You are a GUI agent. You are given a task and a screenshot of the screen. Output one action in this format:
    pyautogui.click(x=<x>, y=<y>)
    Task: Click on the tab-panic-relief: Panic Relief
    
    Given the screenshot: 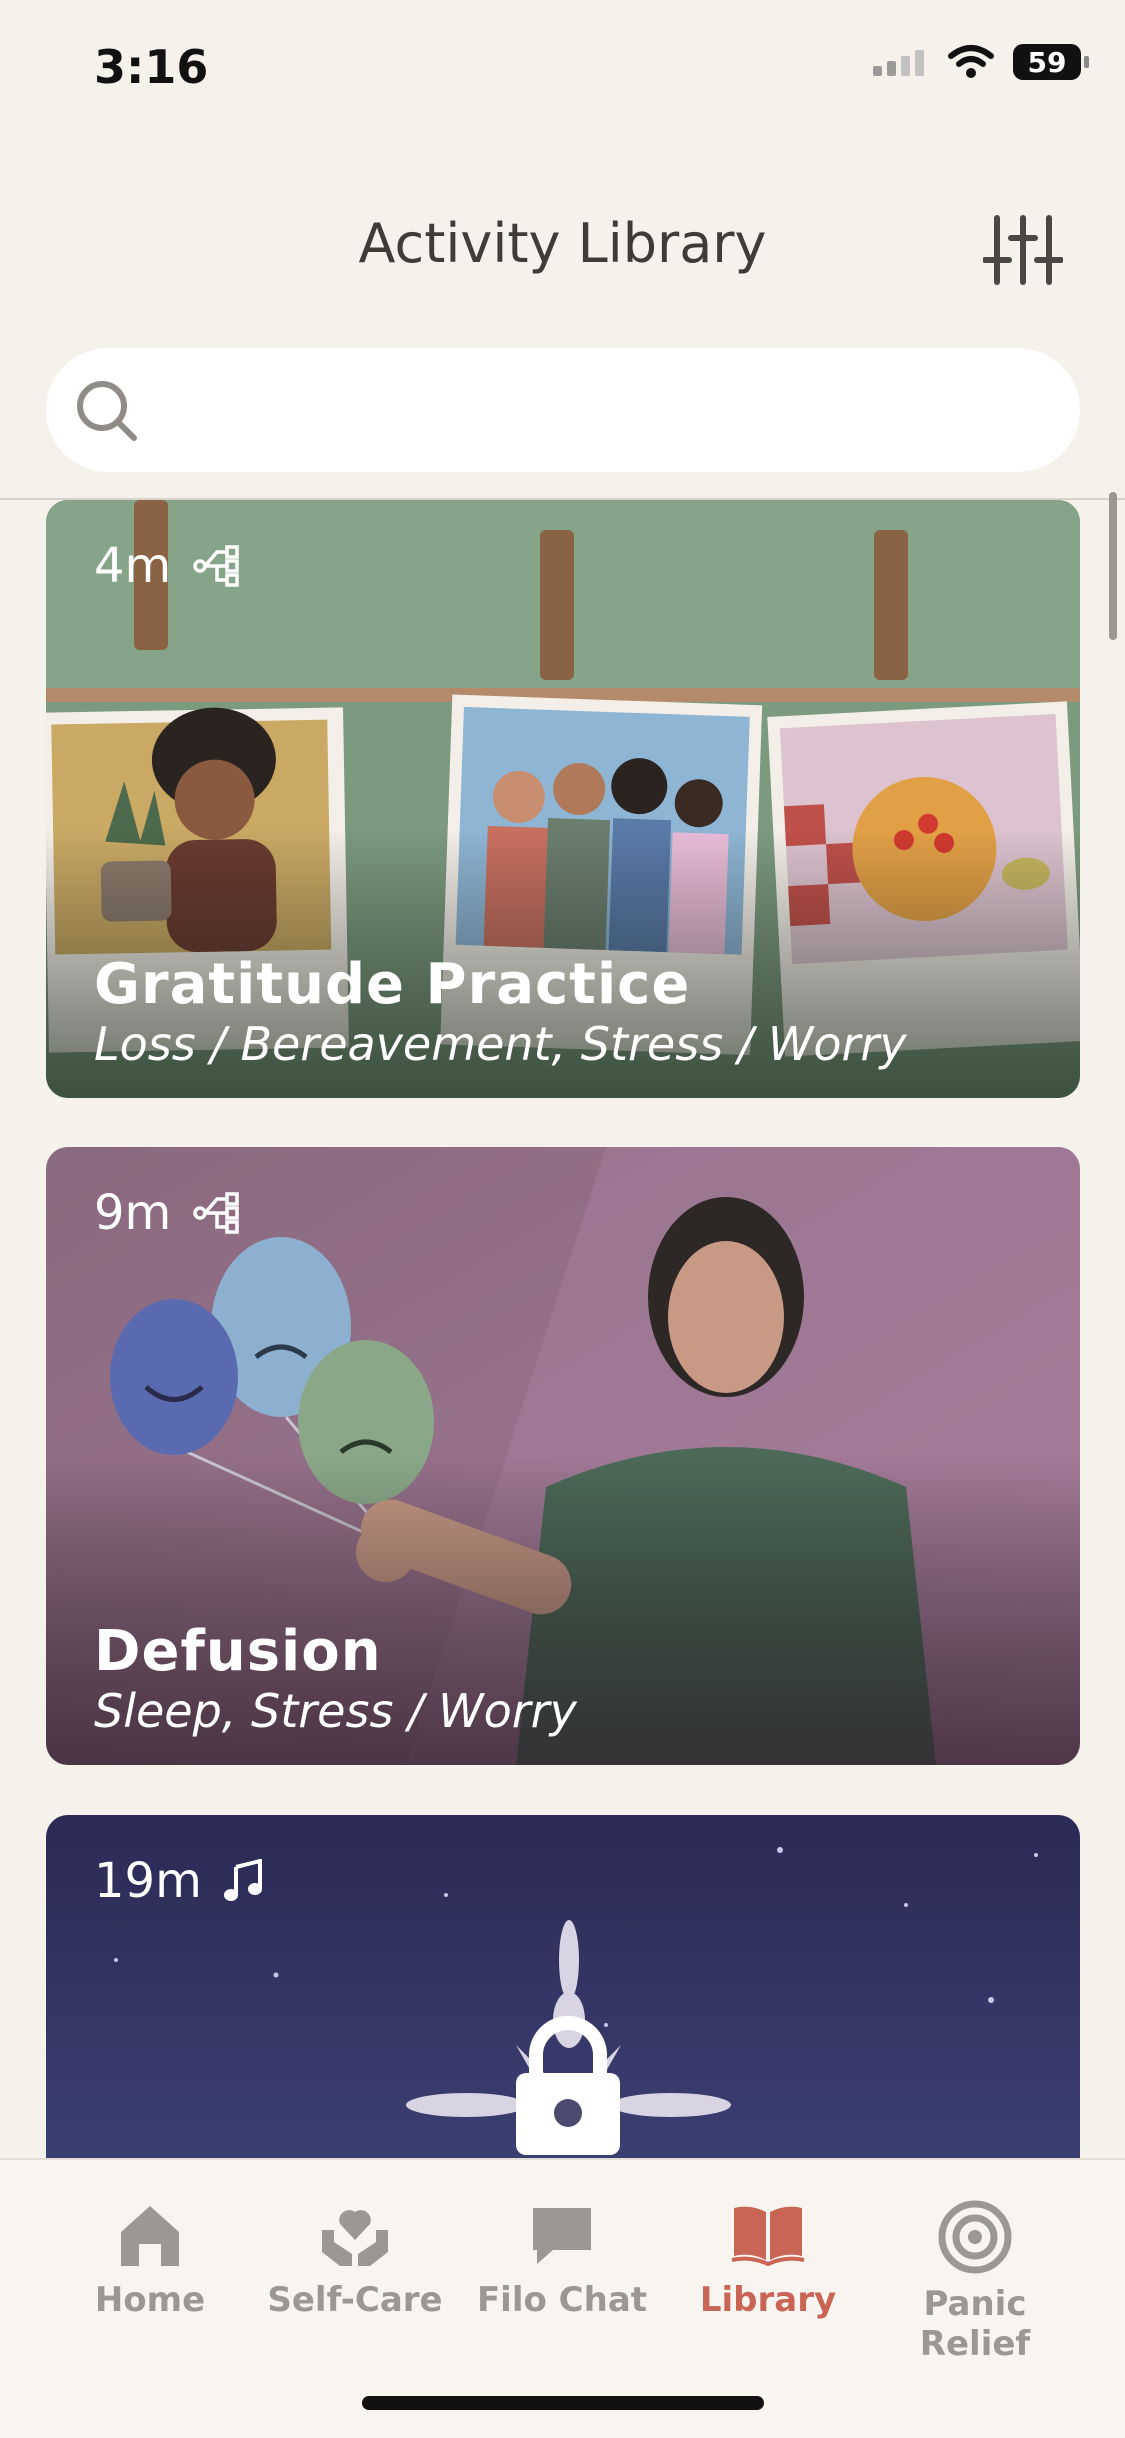 What is the action you would take?
    pyautogui.click(x=975, y=2282)
    